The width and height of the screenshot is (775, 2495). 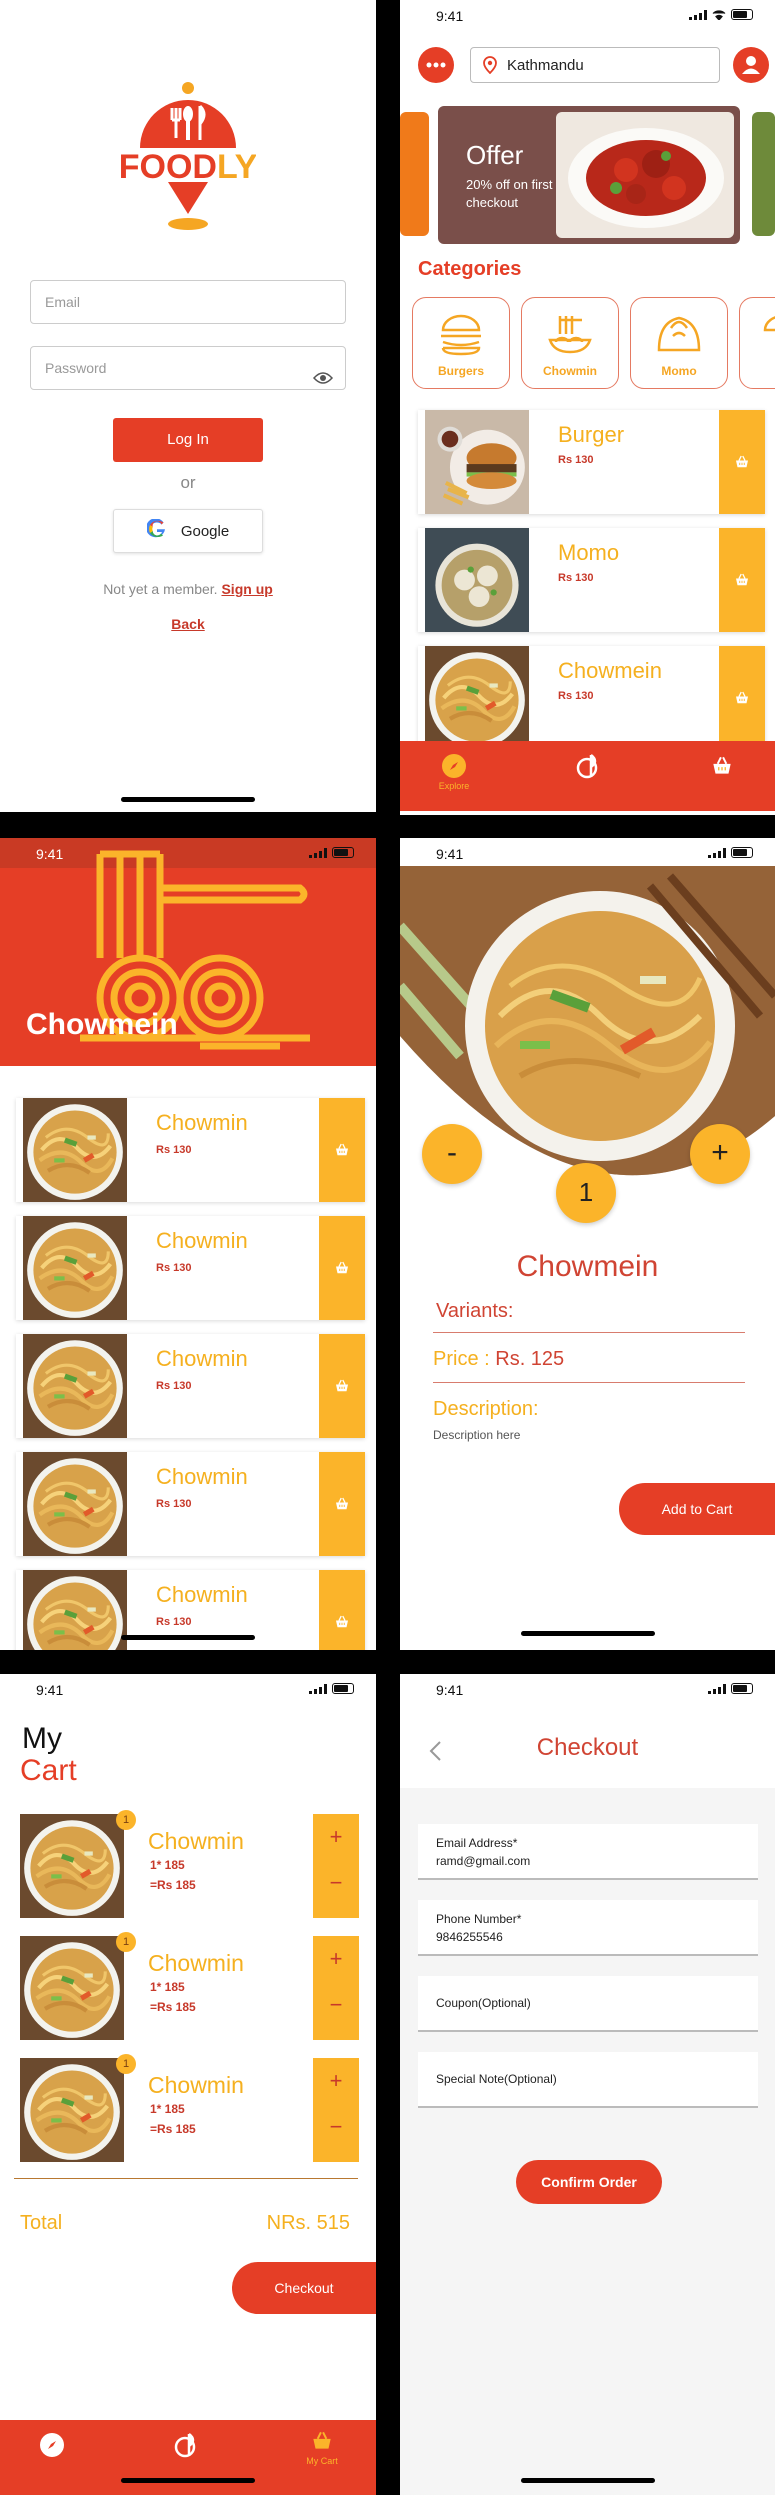 I want to click on category-label: Chowmin, so click(x=570, y=371).